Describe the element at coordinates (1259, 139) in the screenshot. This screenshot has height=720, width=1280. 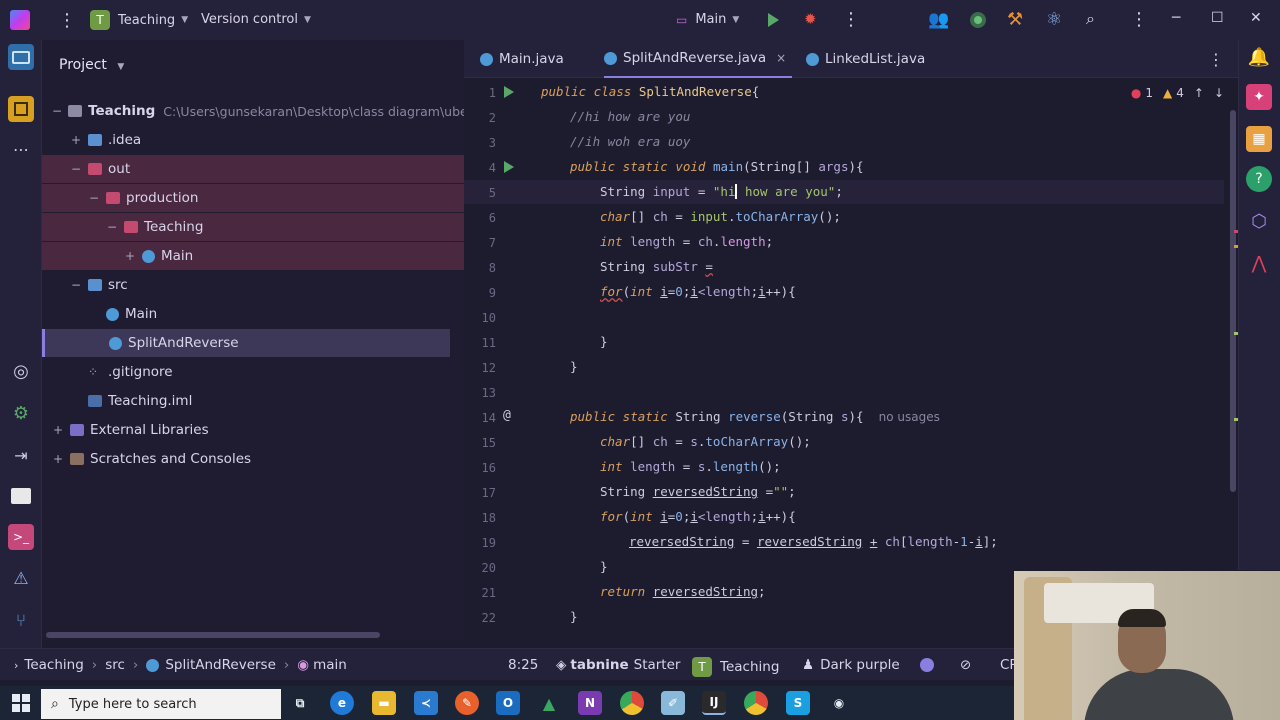
I see `database-icon: ▦` at that location.